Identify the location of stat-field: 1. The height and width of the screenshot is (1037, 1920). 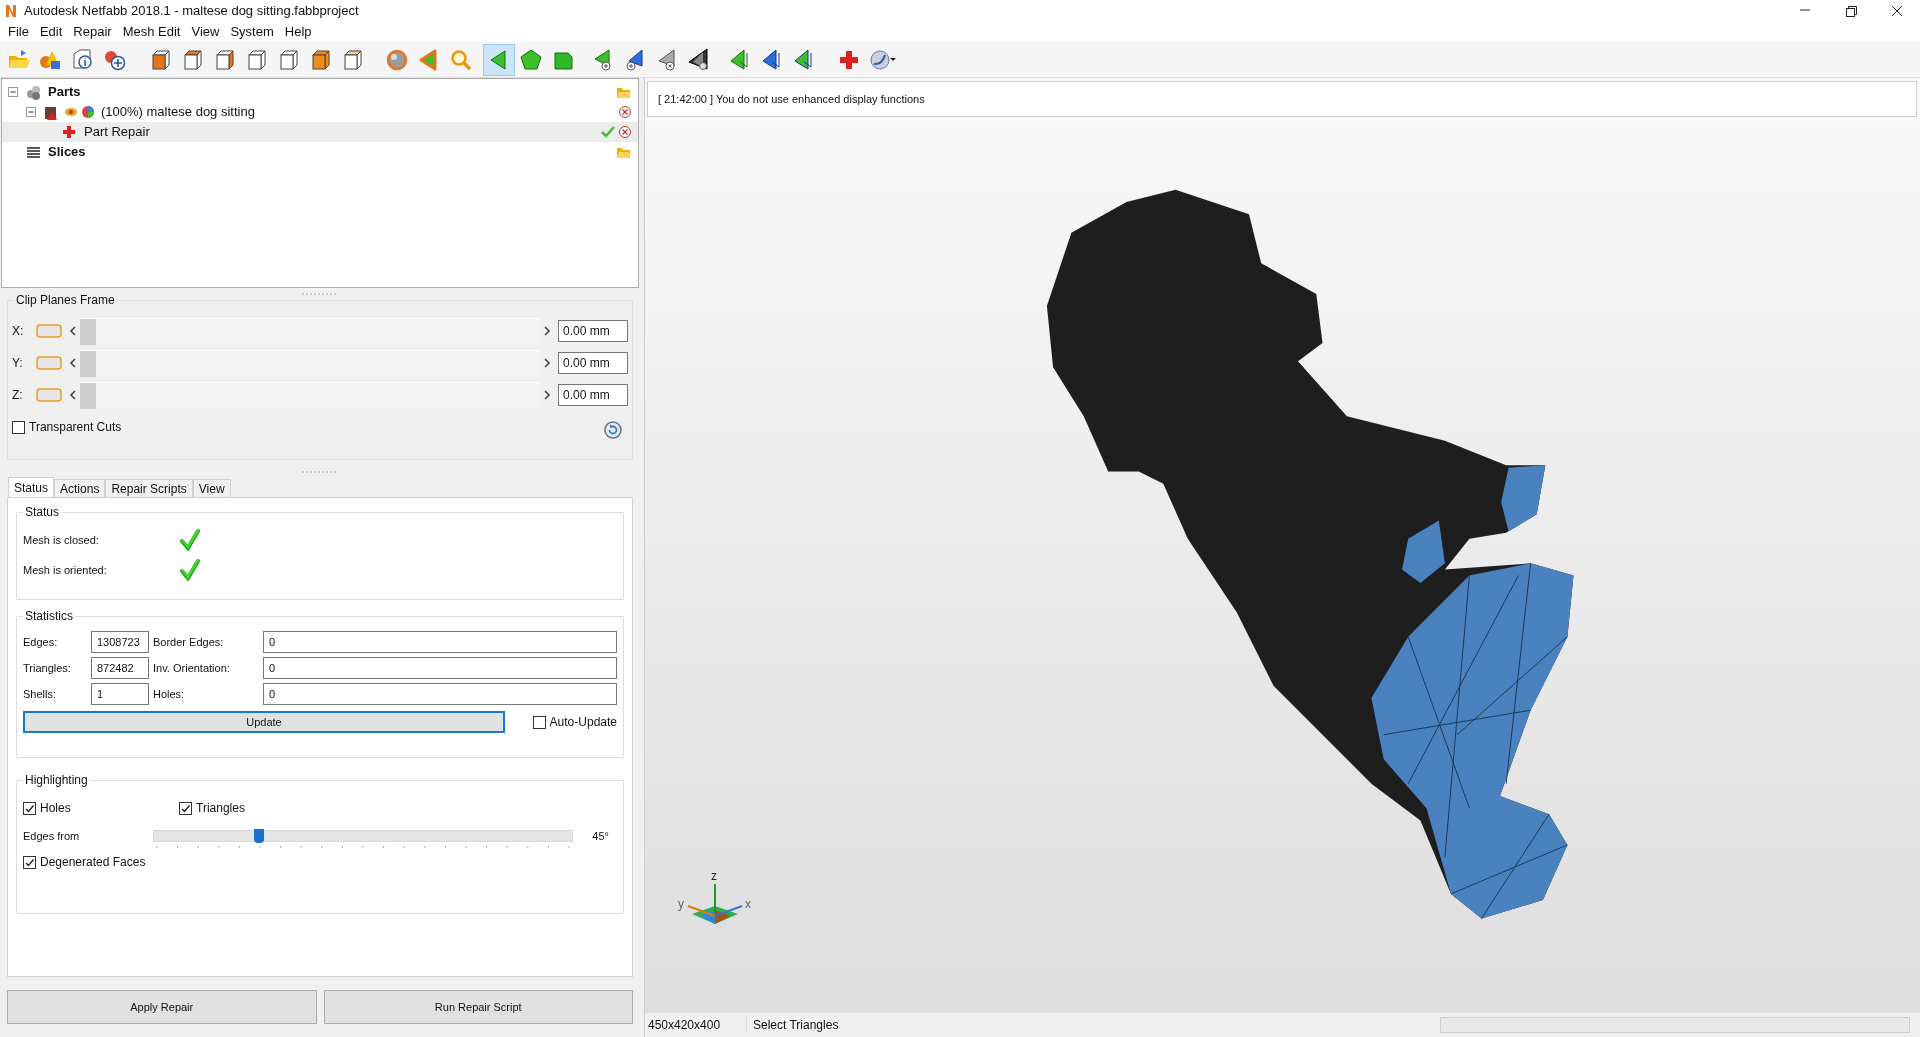
(120, 694).